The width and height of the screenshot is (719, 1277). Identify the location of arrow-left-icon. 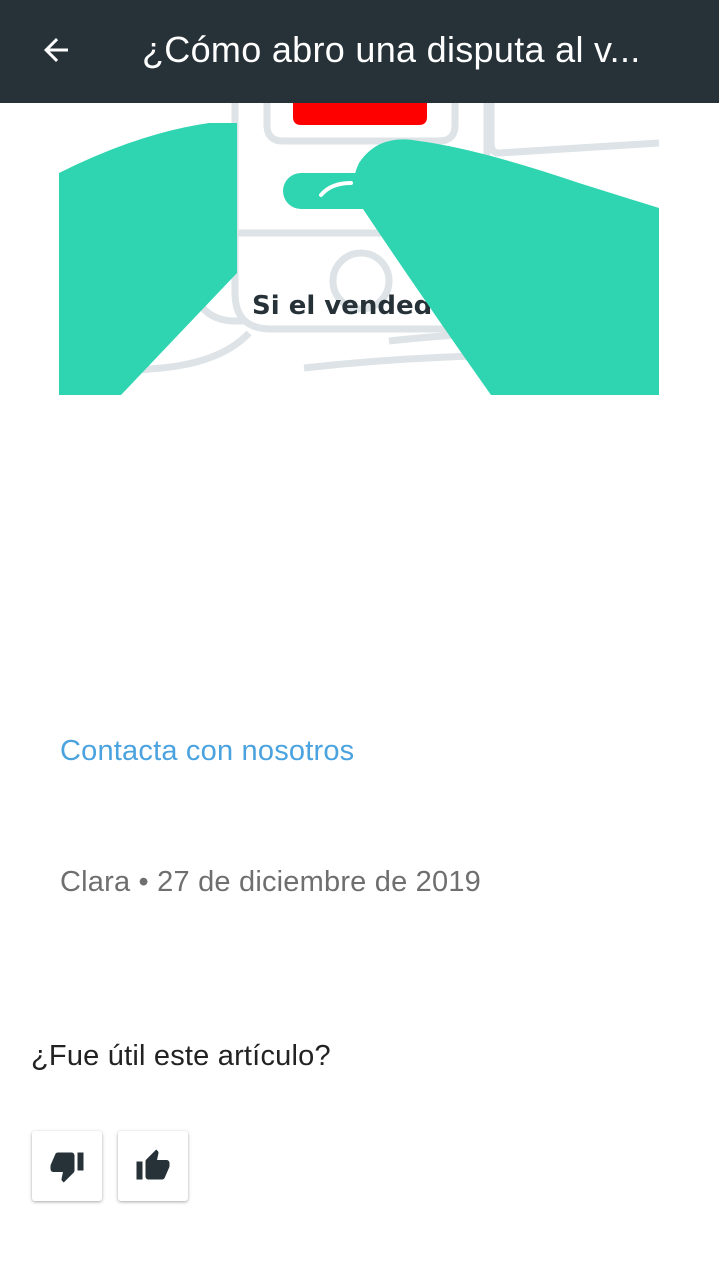
(56, 50).